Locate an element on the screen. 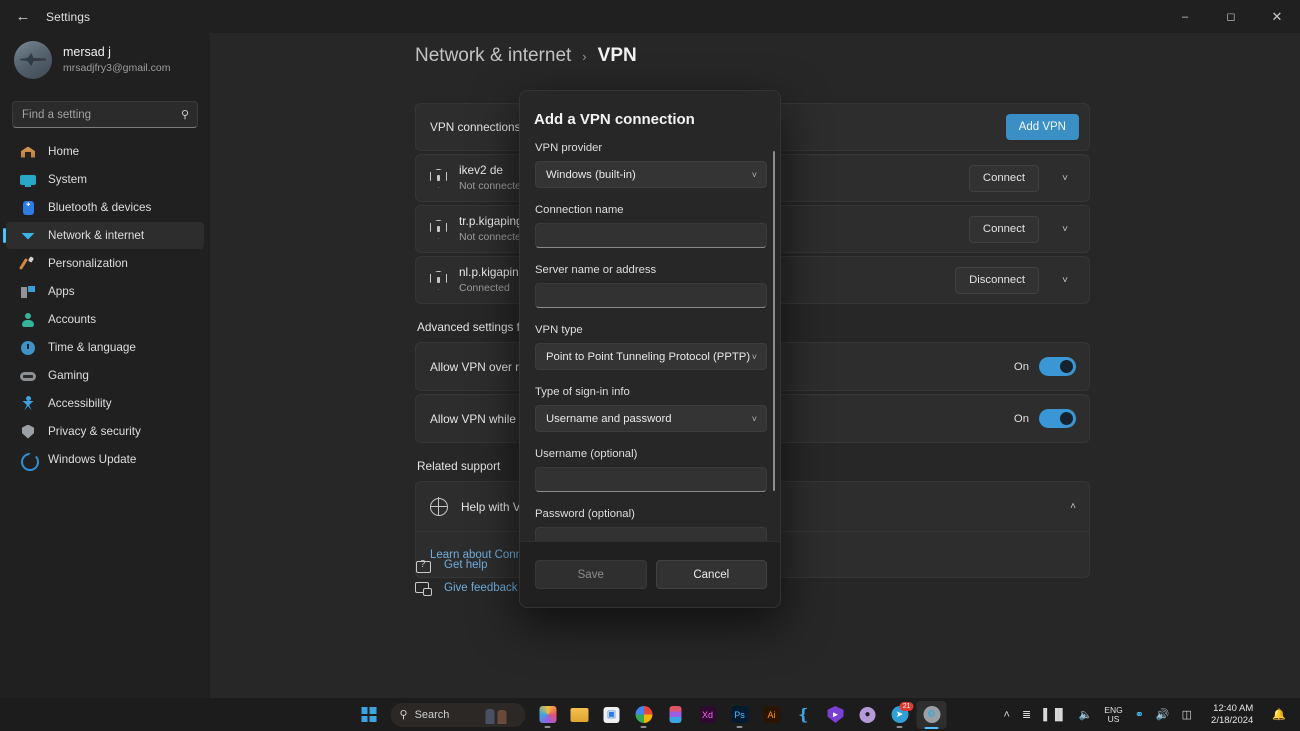 The width and height of the screenshot is (1300, 731). search-box is located at coordinates (105, 114).